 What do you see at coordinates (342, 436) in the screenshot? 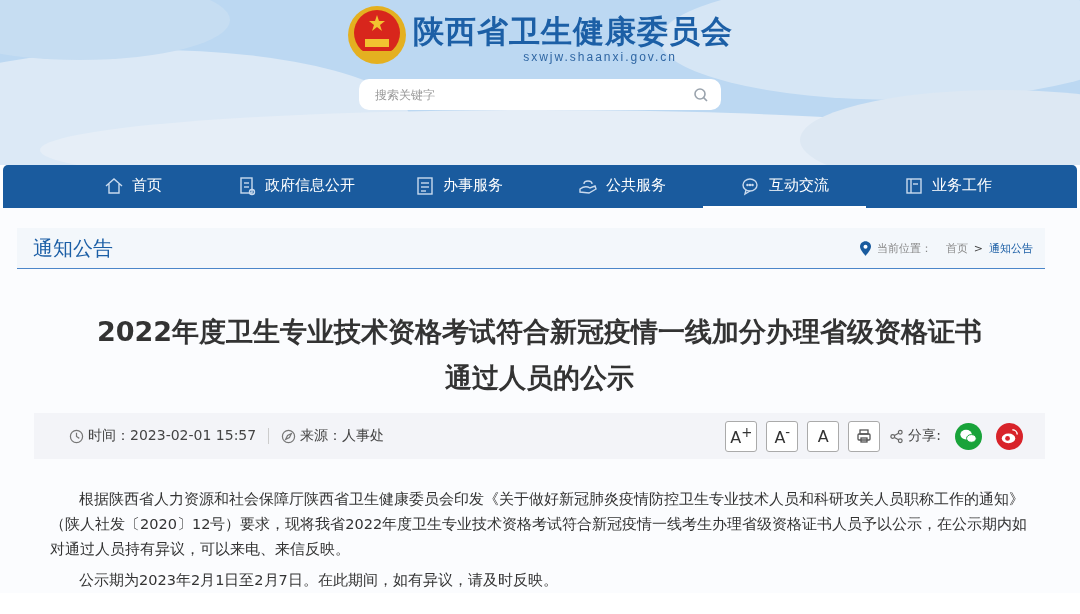
I see `article-source: 来源：人事处` at bounding box center [342, 436].